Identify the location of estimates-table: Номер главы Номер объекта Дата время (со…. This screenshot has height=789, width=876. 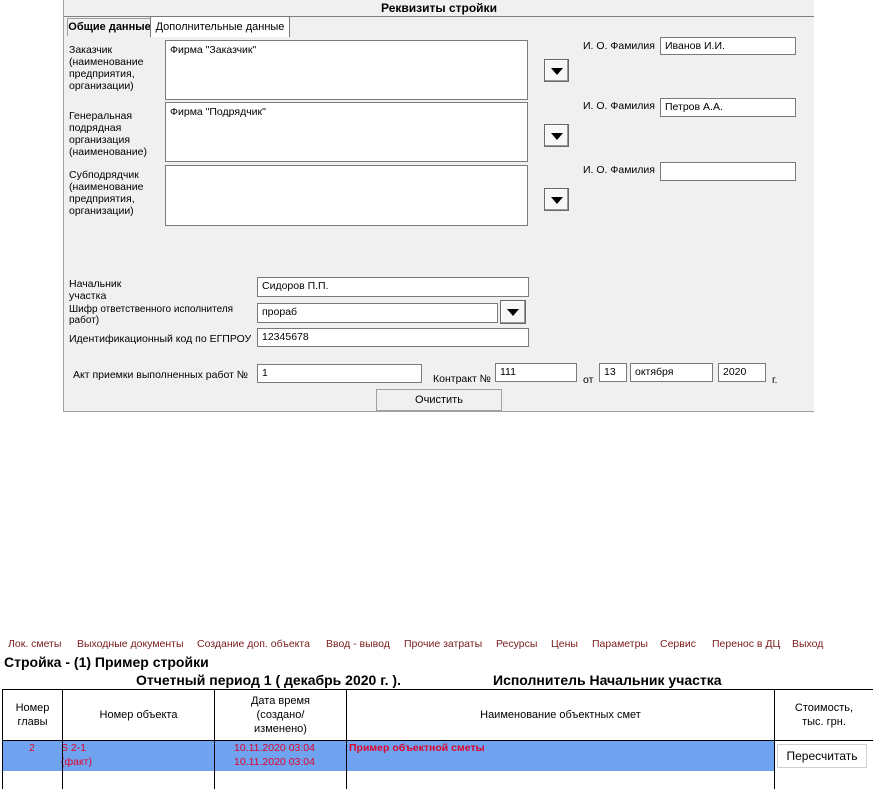
(437, 739).